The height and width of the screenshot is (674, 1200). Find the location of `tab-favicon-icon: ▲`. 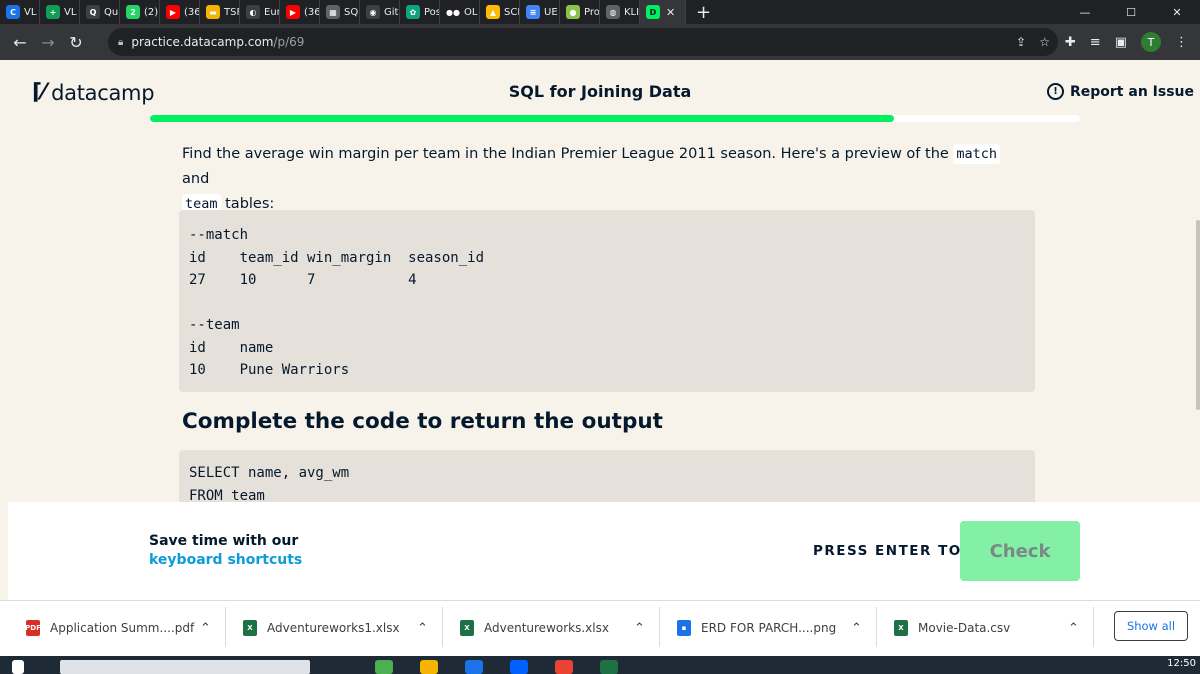

tab-favicon-icon: ▲ is located at coordinates (493, 12).